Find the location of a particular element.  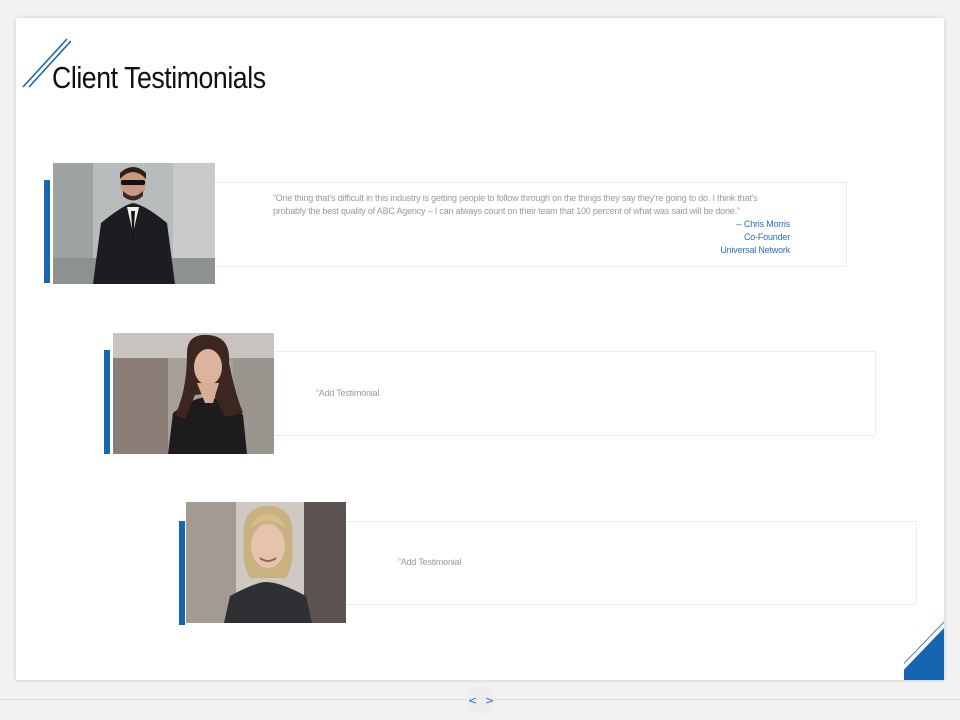

page-title: Client Testimonials is located at coordinates (159, 77).